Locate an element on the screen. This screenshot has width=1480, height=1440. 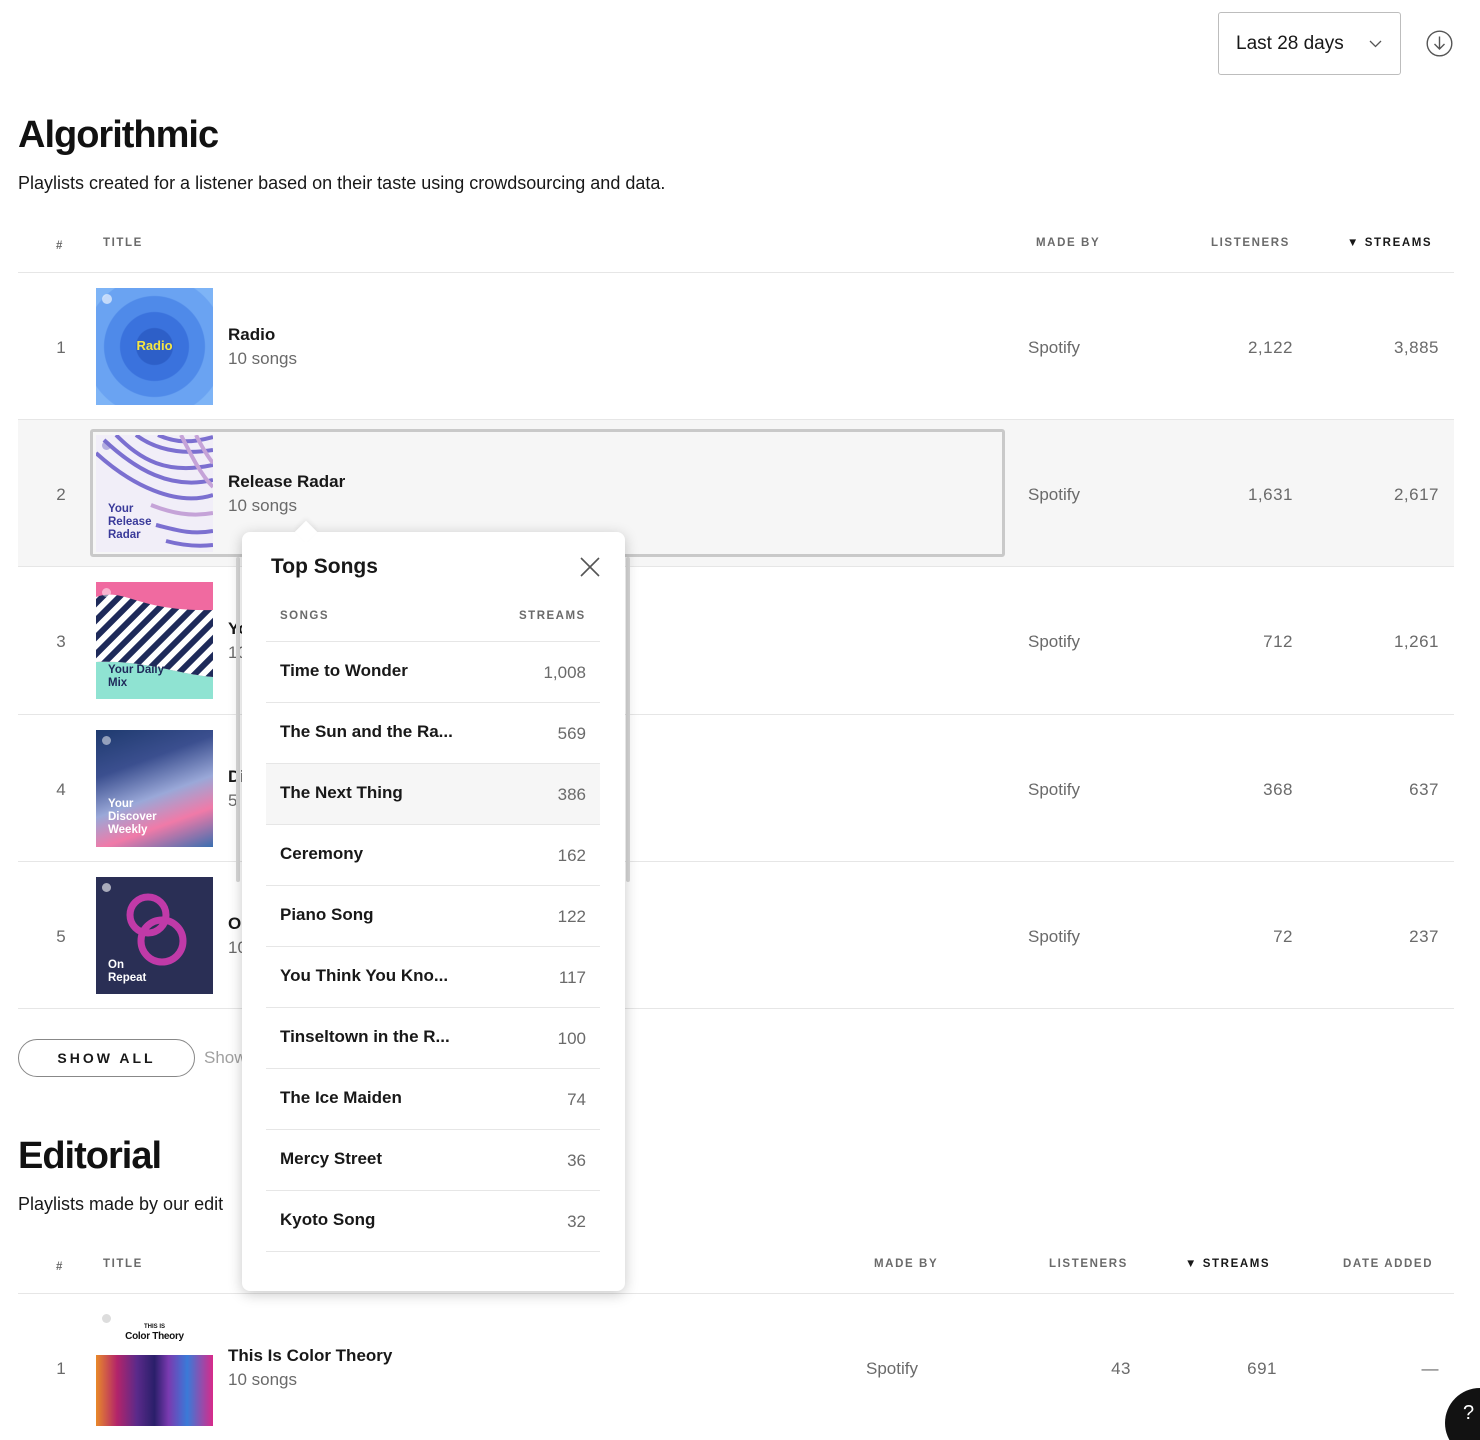
editorial-title: Editorial is located at coordinates (90, 1156).